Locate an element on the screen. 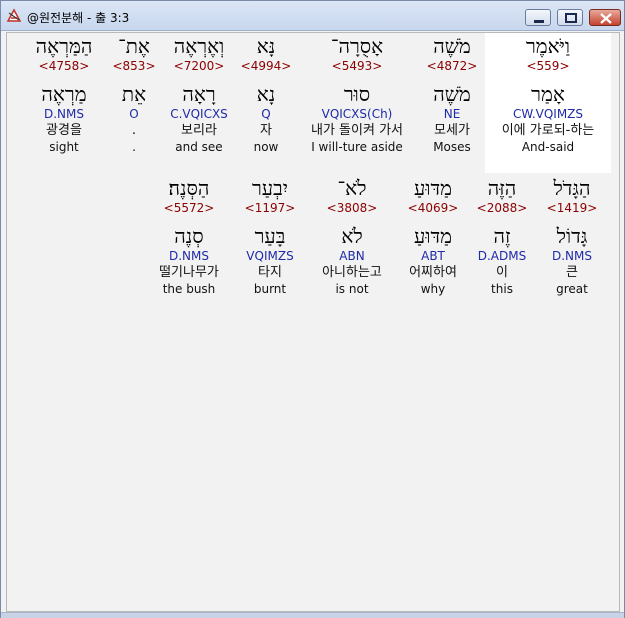 The width and height of the screenshot is (625, 618). korean-gloss: 이에 가로되-하는 is located at coordinates (548, 130).